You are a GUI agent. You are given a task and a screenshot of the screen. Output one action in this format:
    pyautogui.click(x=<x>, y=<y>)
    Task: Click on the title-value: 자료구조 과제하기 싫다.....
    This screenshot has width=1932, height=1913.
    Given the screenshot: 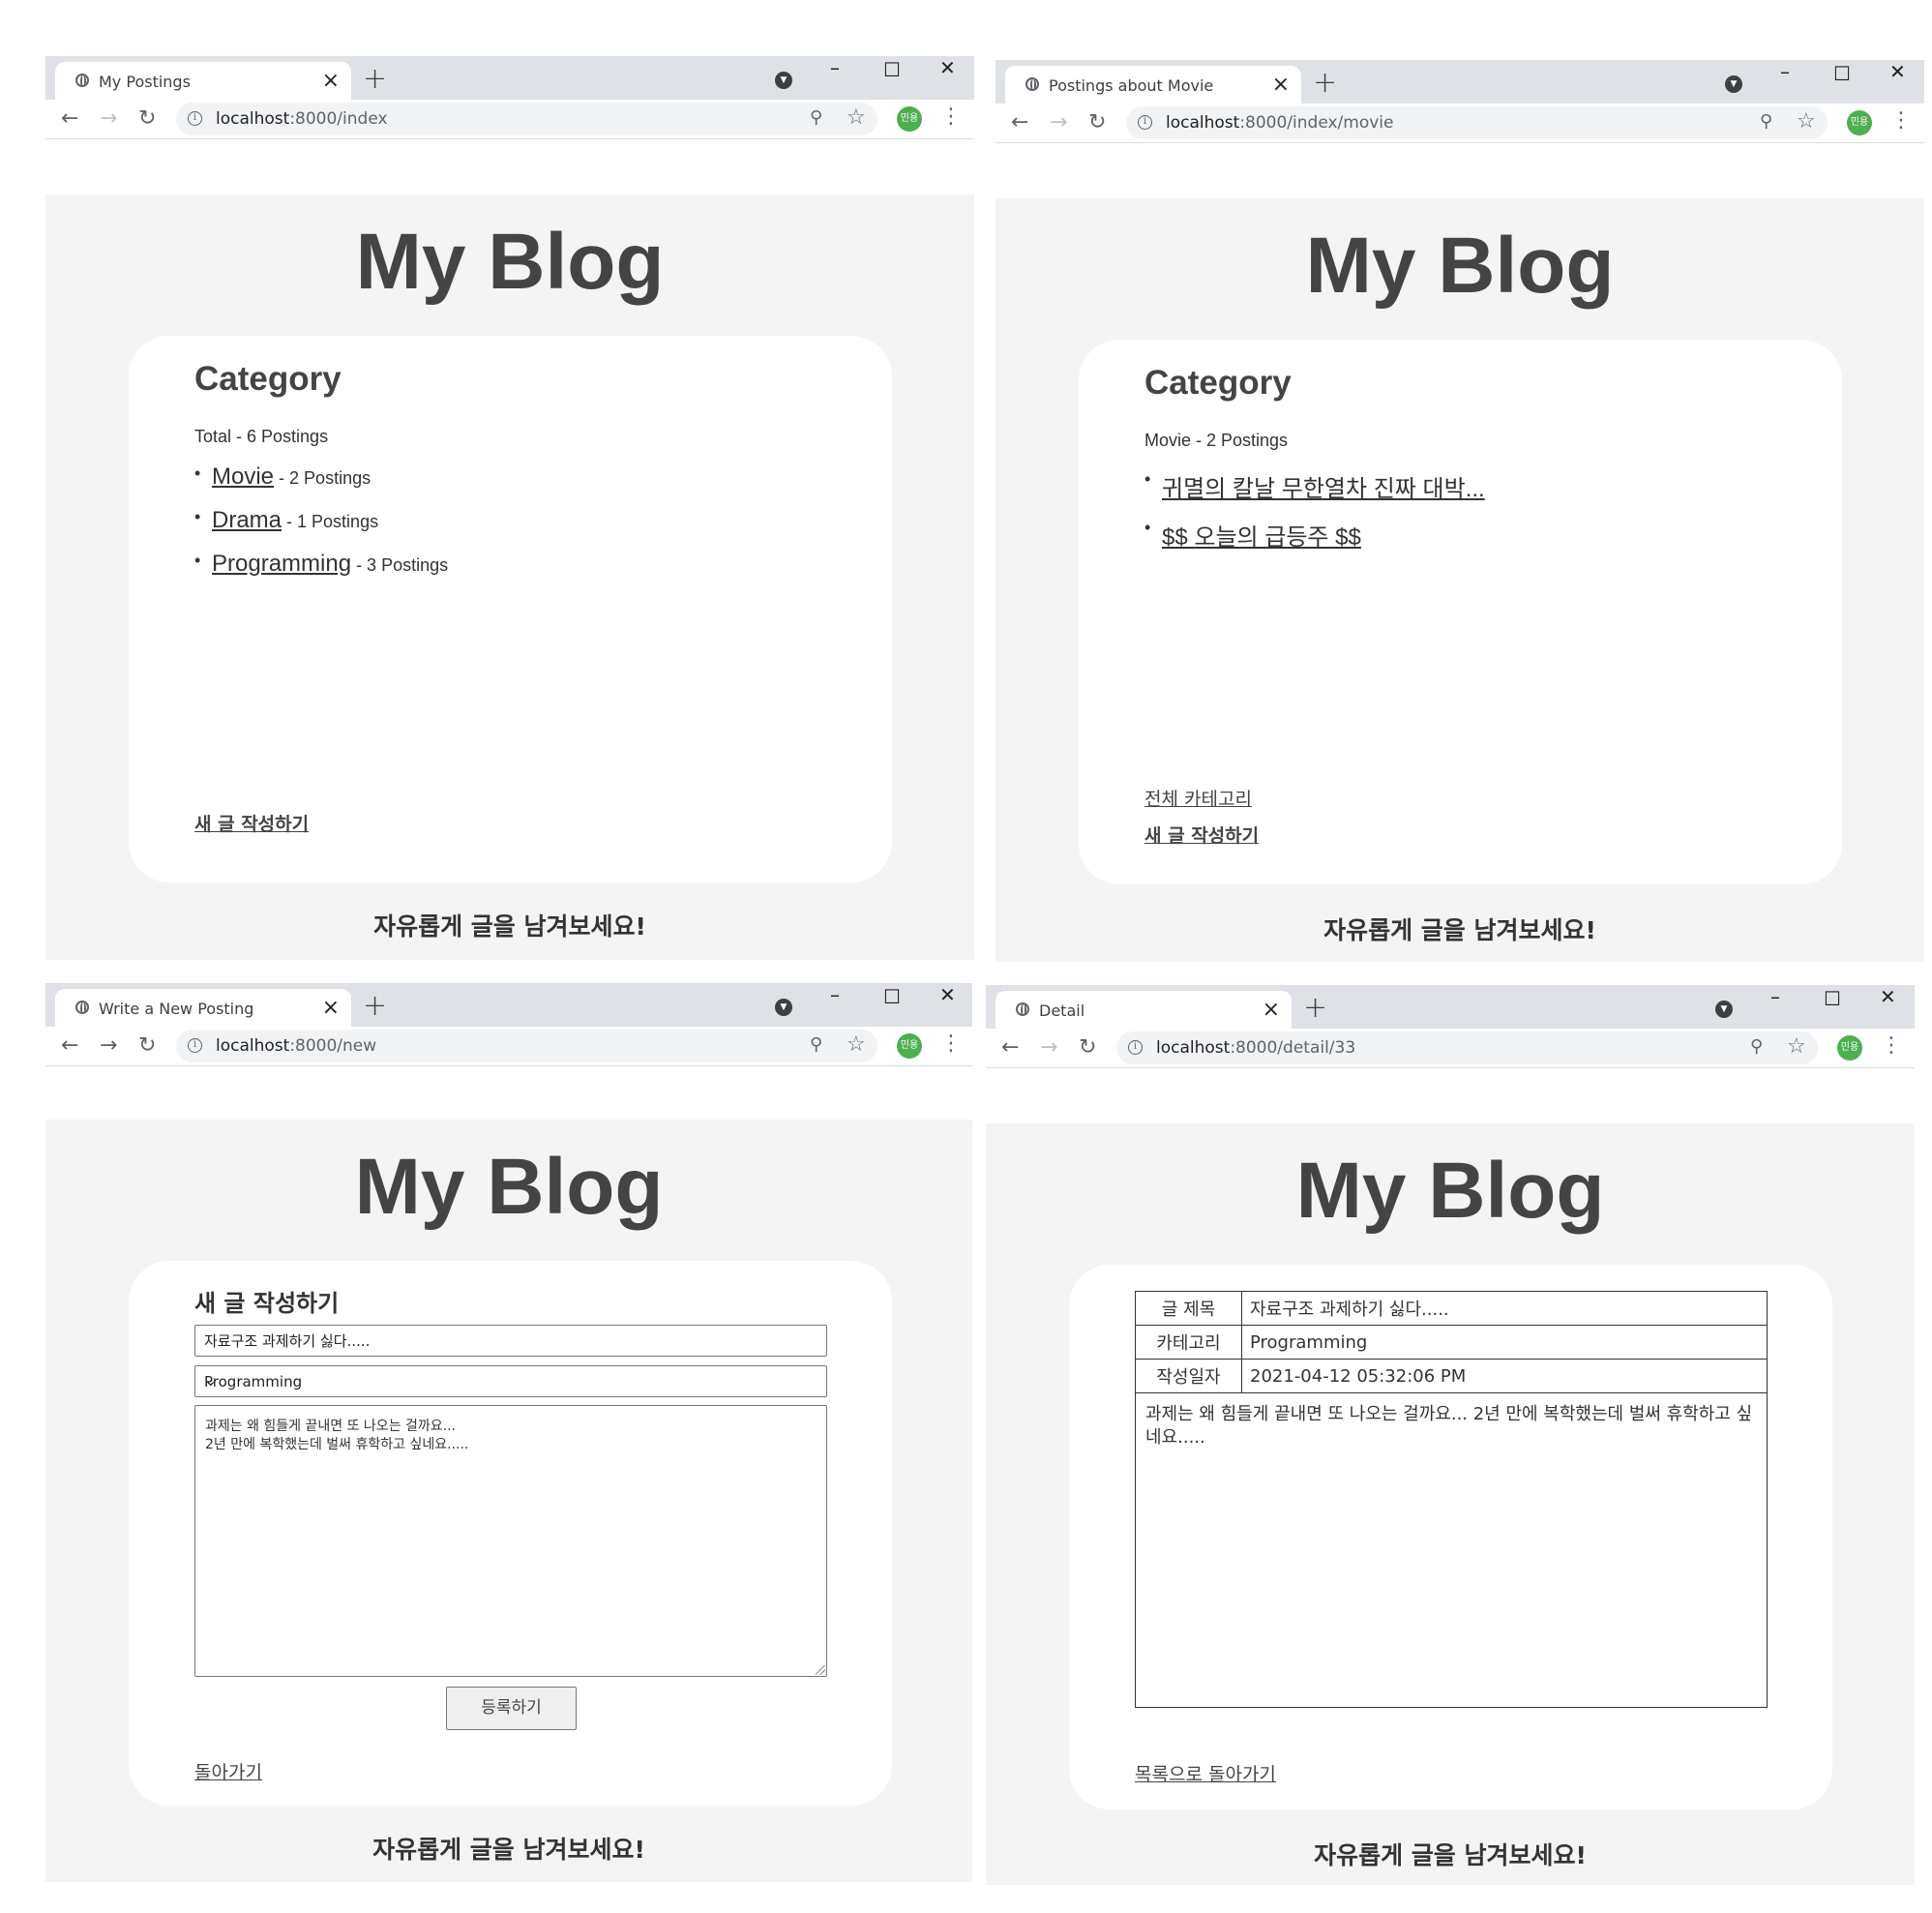 What is the action you would take?
    pyautogui.click(x=1504, y=1308)
    